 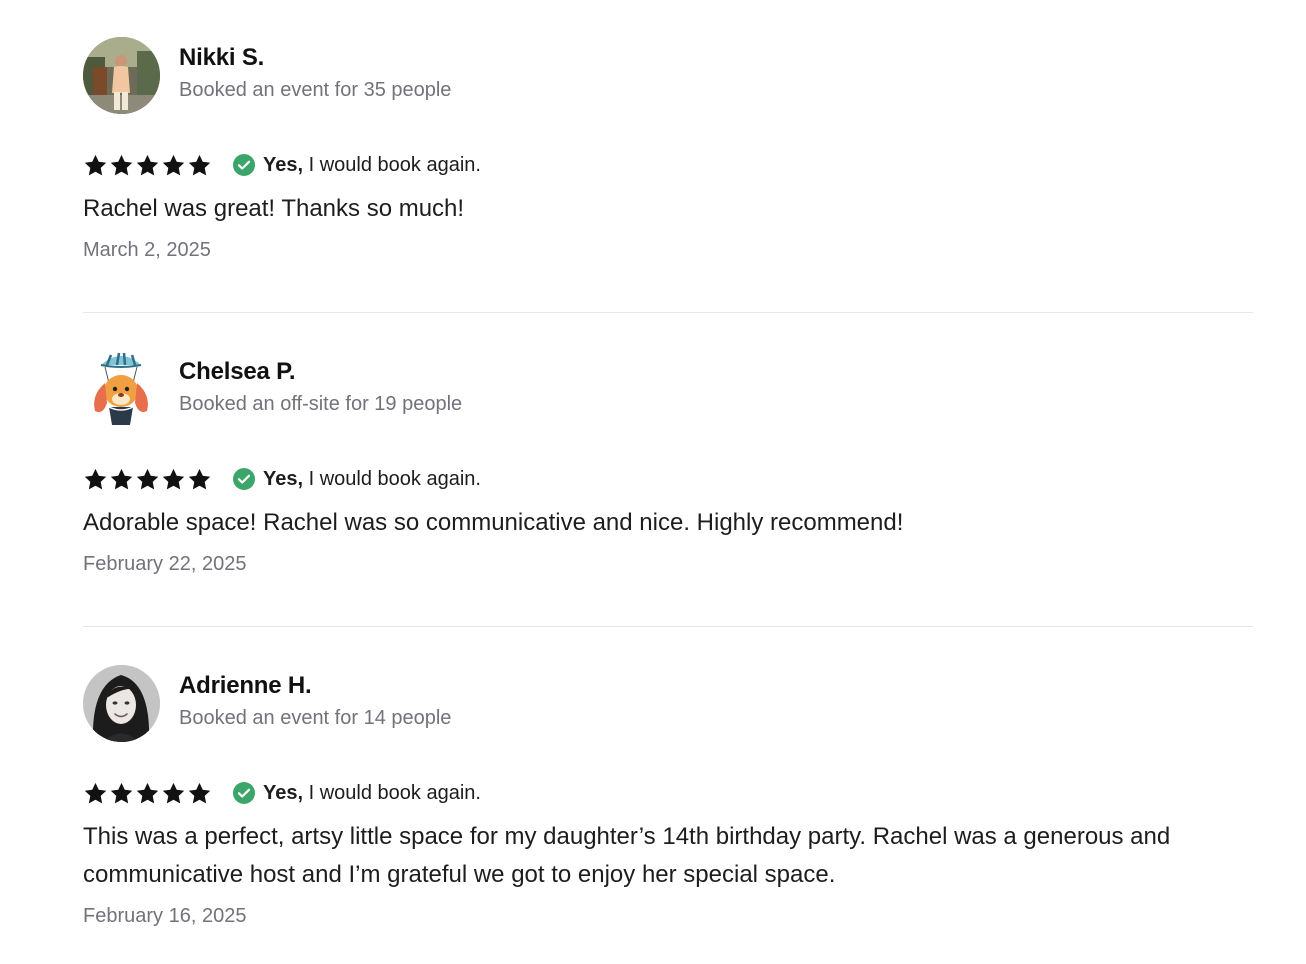 I want to click on reviewer-name: Adrienne H., so click(x=245, y=685).